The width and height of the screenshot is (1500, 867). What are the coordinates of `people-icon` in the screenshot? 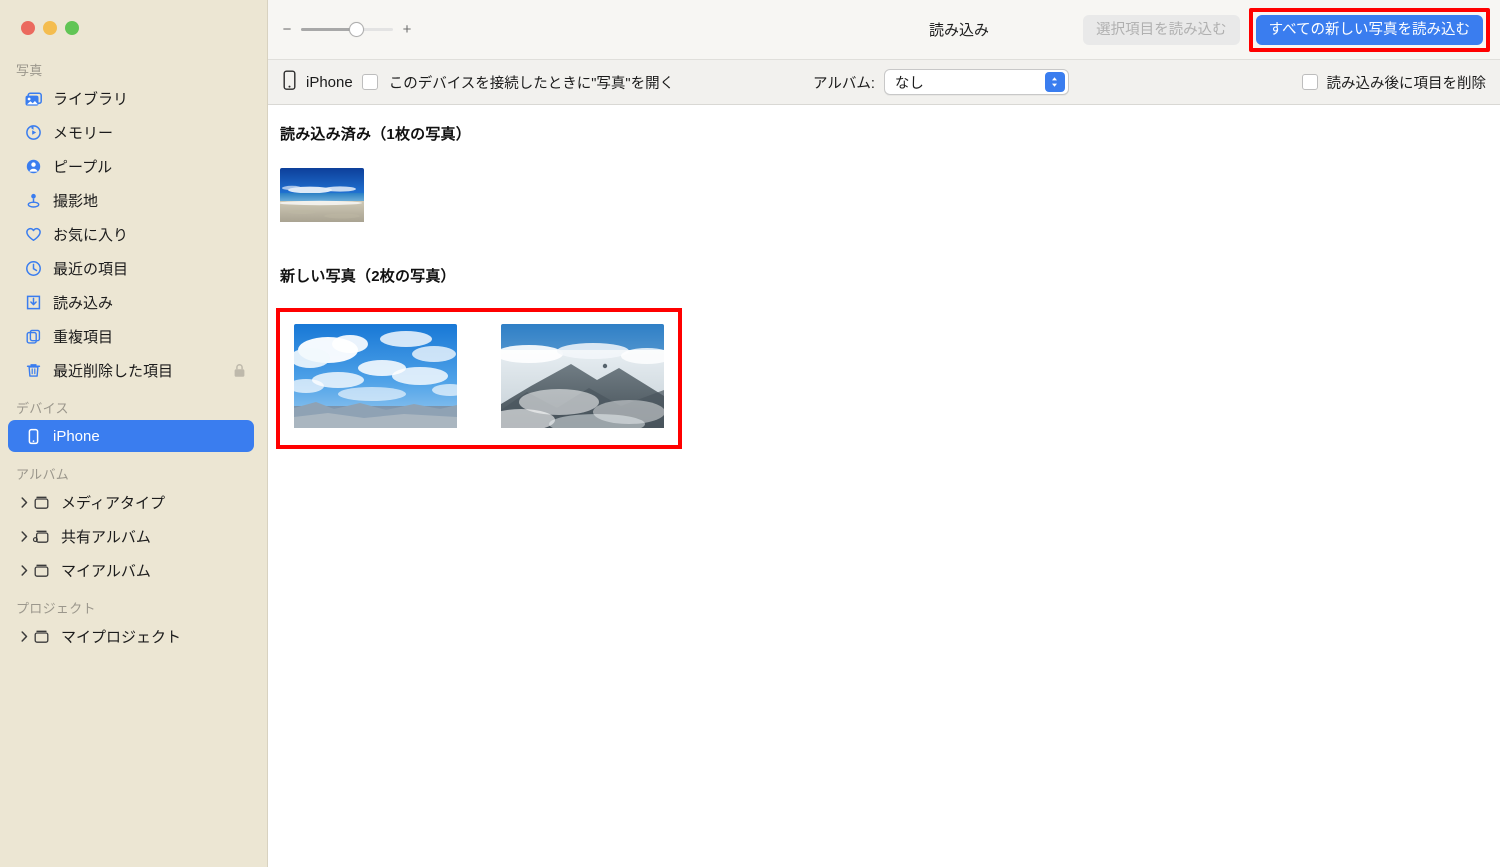 It's located at (33, 166).